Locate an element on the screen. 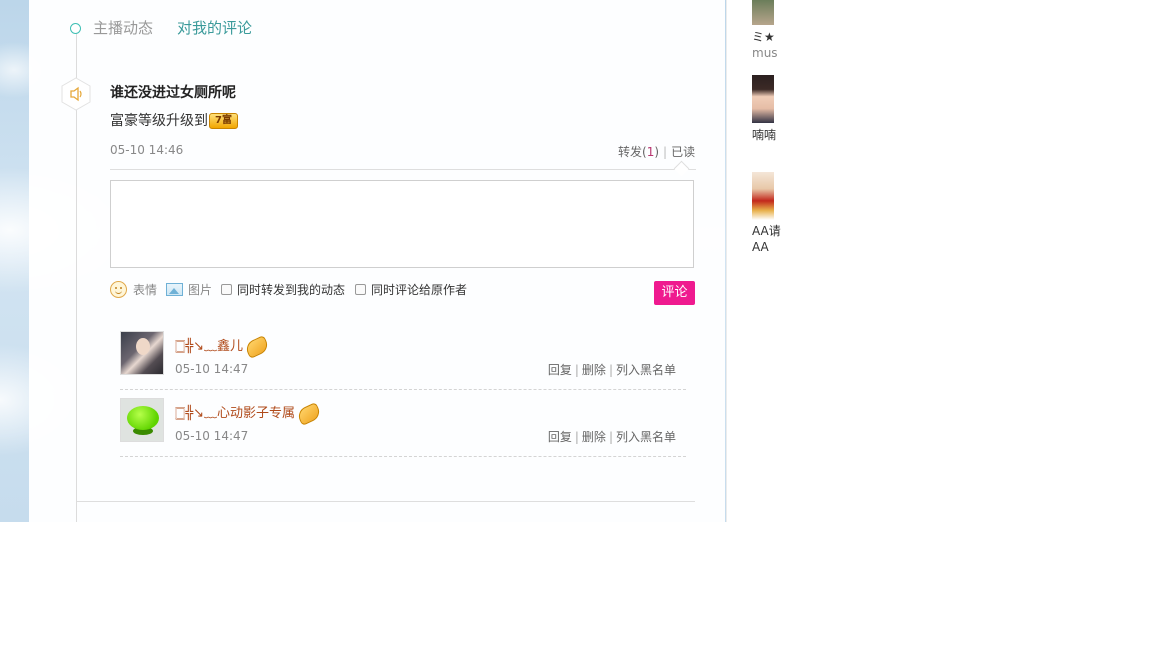 The height and width of the screenshot is (648, 1152). reply-username-text: 🀆╬↘﹏鑫儿 is located at coordinates (209, 346).